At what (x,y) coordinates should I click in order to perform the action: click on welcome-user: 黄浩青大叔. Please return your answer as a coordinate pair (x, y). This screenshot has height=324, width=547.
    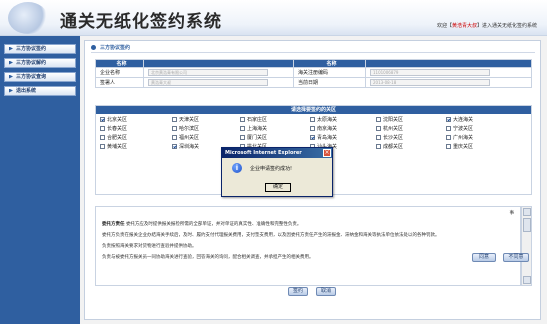
    Looking at the image, I should click on (464, 26).